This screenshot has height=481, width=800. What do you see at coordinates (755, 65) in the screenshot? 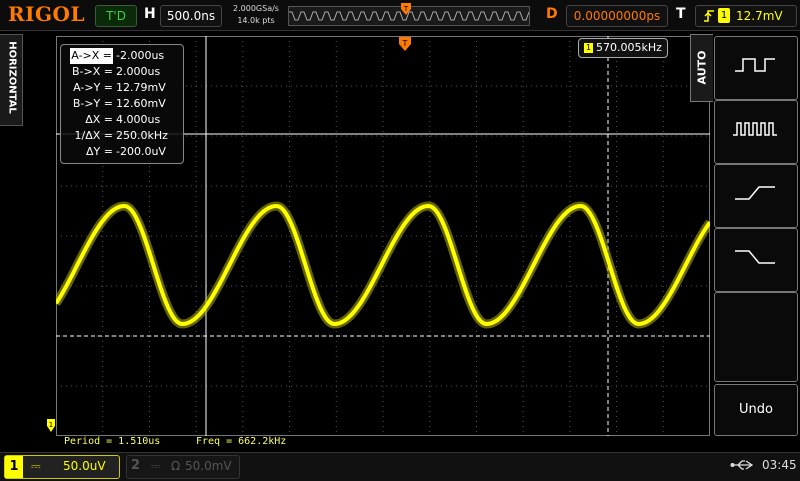
I see `single-period-icon` at bounding box center [755, 65].